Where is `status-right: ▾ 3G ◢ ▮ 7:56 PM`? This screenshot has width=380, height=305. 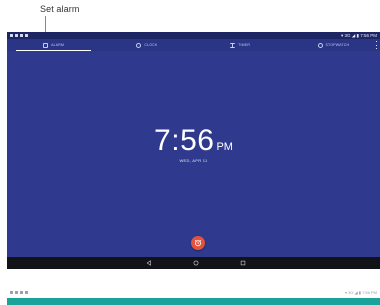
status-right: ▾ 3G ◢ ▮ 7:56 PM is located at coordinates (359, 35).